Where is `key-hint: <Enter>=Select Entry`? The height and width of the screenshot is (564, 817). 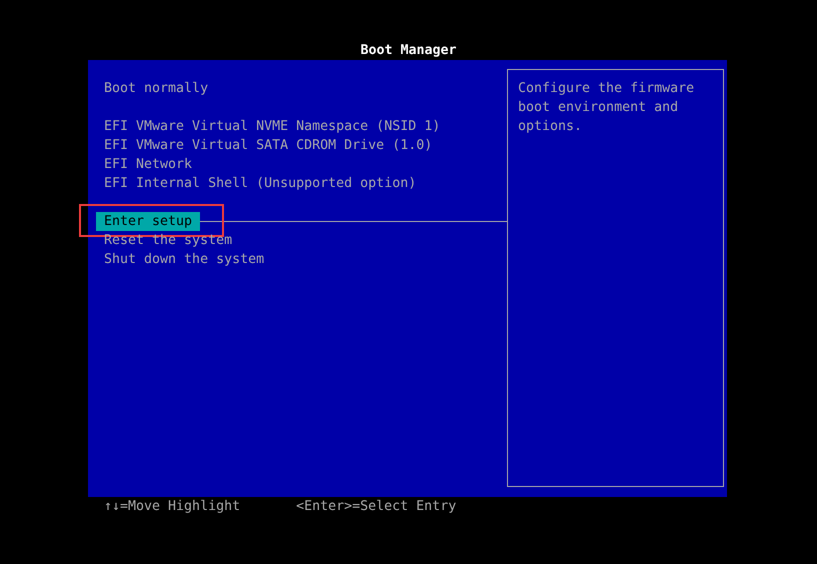
key-hint: <Enter>=Select Entry is located at coordinates (376, 507).